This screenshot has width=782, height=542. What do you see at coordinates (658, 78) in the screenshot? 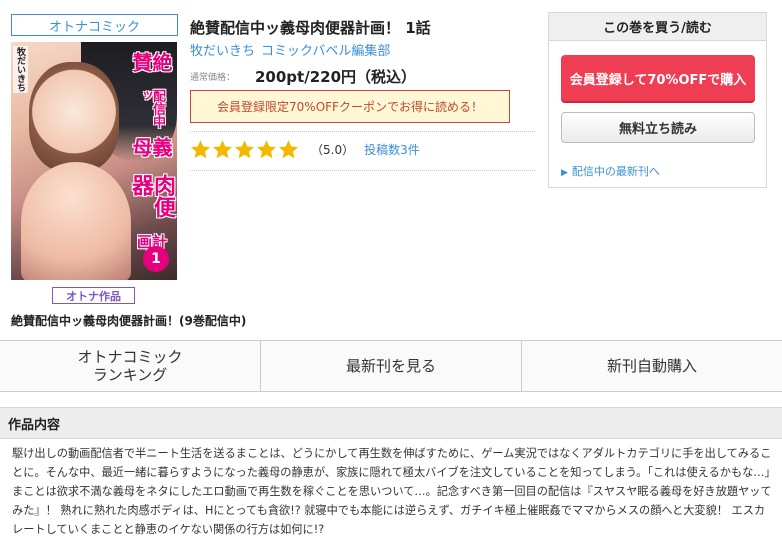
I see `signup-purchase-button: 会員登録して70%OFFで購入` at bounding box center [658, 78].